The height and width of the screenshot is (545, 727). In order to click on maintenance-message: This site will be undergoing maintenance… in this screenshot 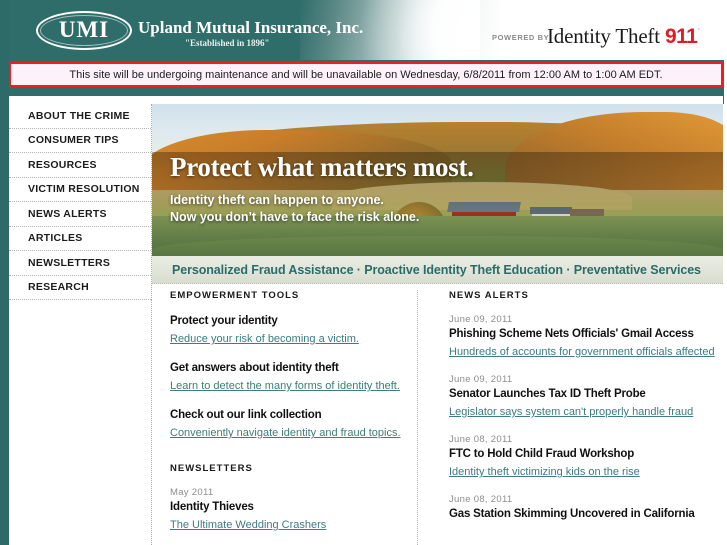, I will do `click(366, 74)`.